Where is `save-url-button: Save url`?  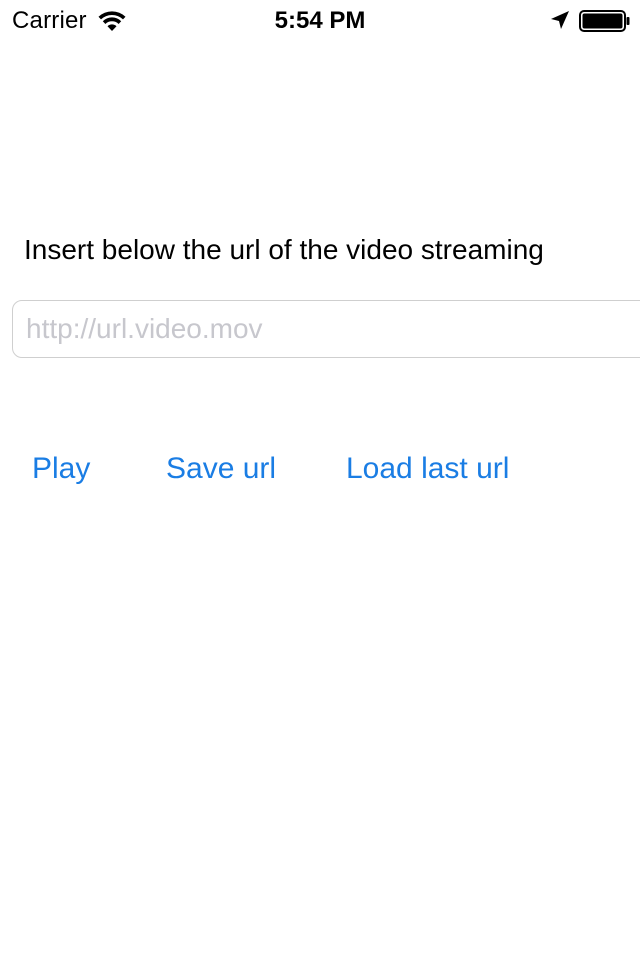 save-url-button: Save url is located at coordinates (221, 469).